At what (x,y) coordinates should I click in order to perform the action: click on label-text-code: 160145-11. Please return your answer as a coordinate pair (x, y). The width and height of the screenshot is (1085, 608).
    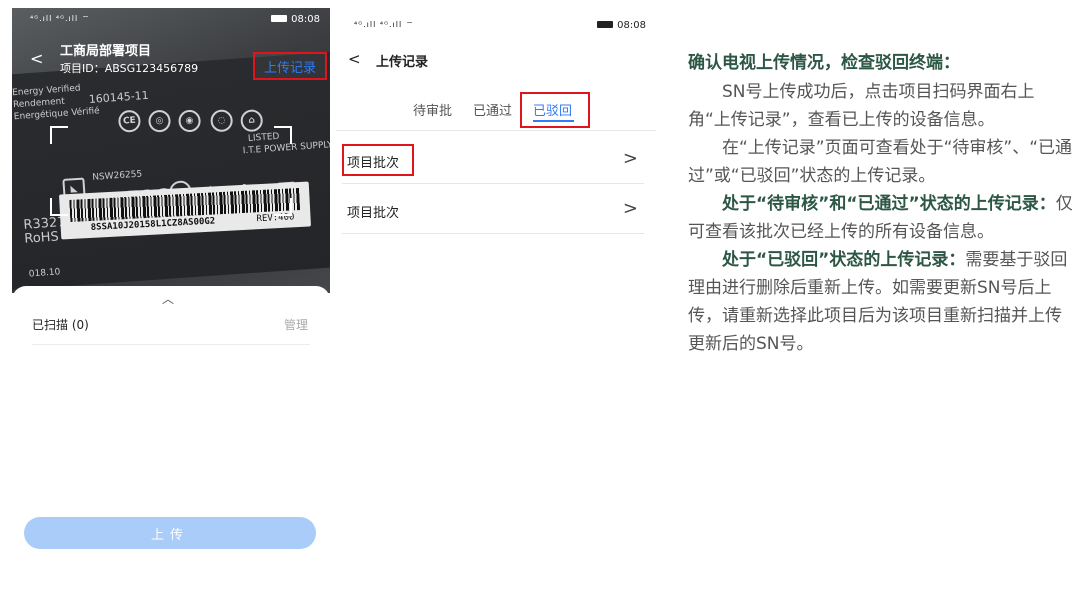
    Looking at the image, I should click on (119, 97).